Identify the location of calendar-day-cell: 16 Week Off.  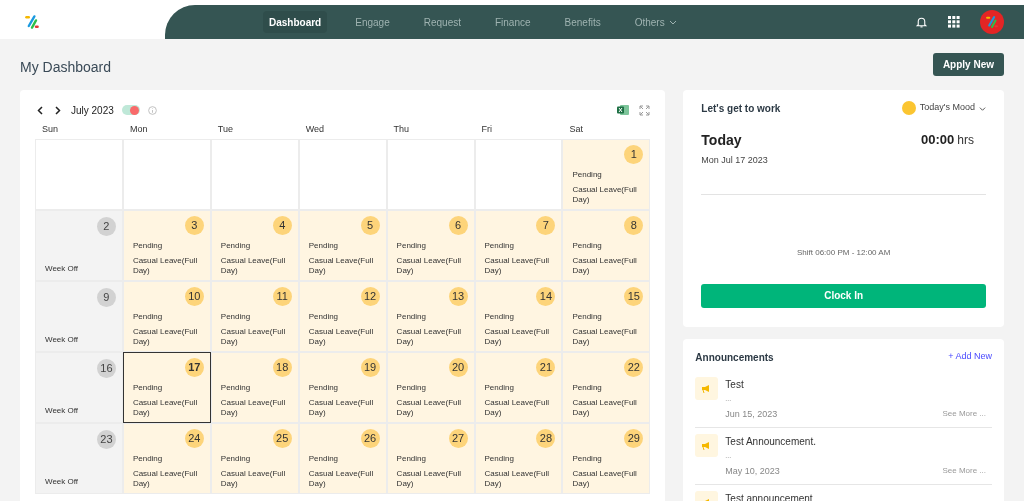
(79, 387).